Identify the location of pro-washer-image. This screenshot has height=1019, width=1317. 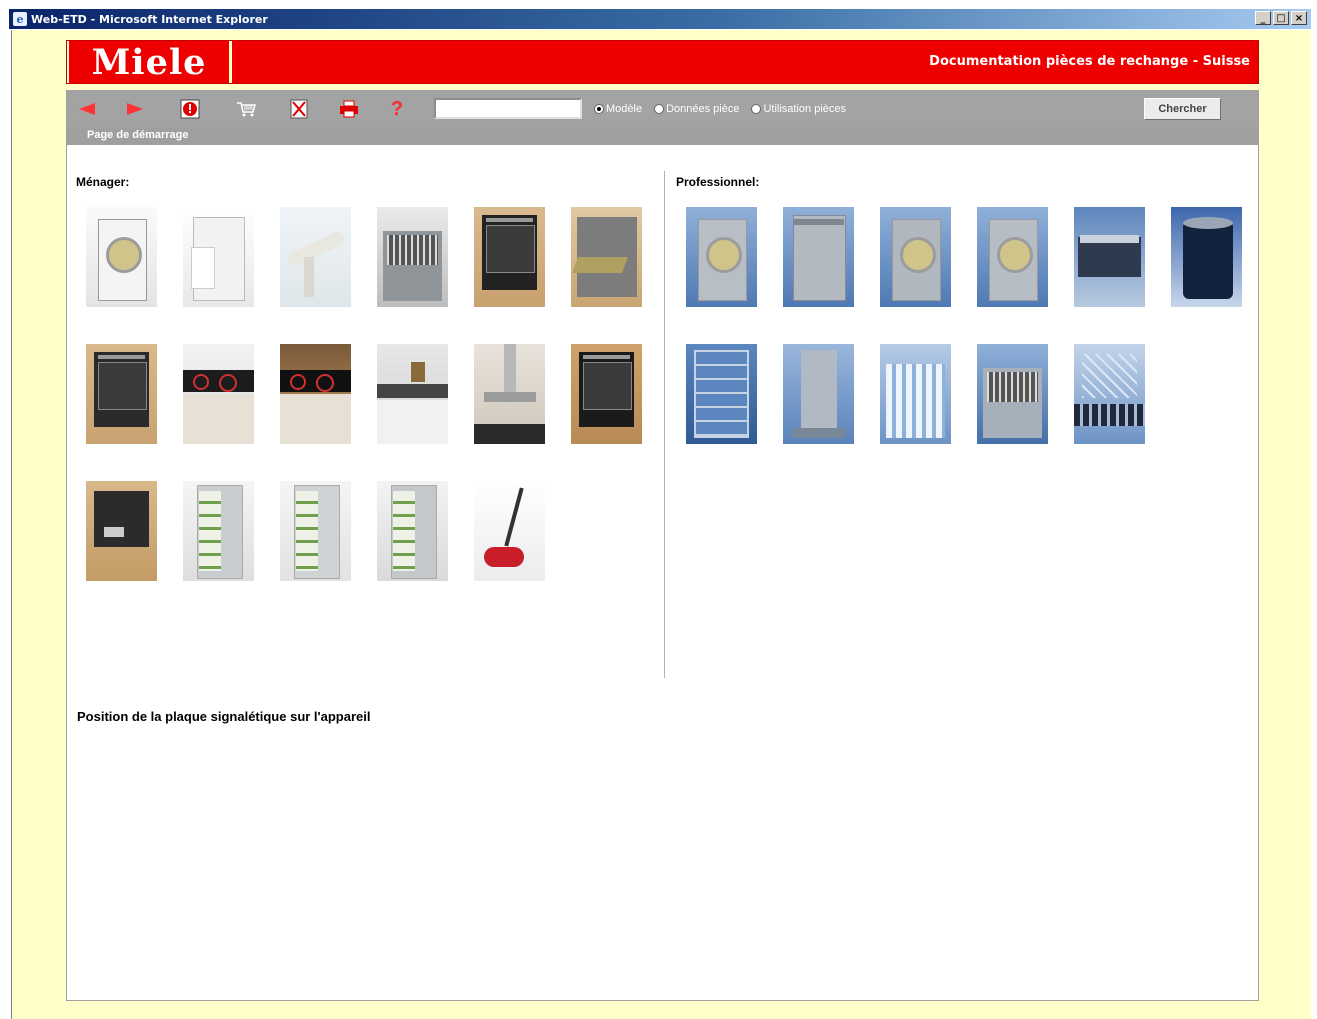
(721, 257).